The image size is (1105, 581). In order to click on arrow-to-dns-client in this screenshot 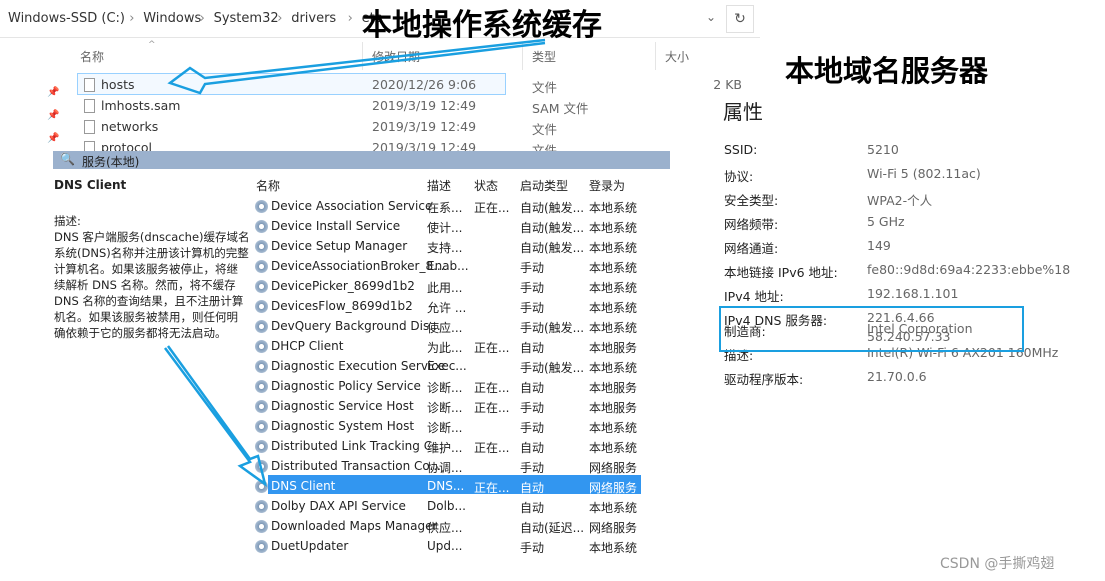, I will do `click(215, 416)`.